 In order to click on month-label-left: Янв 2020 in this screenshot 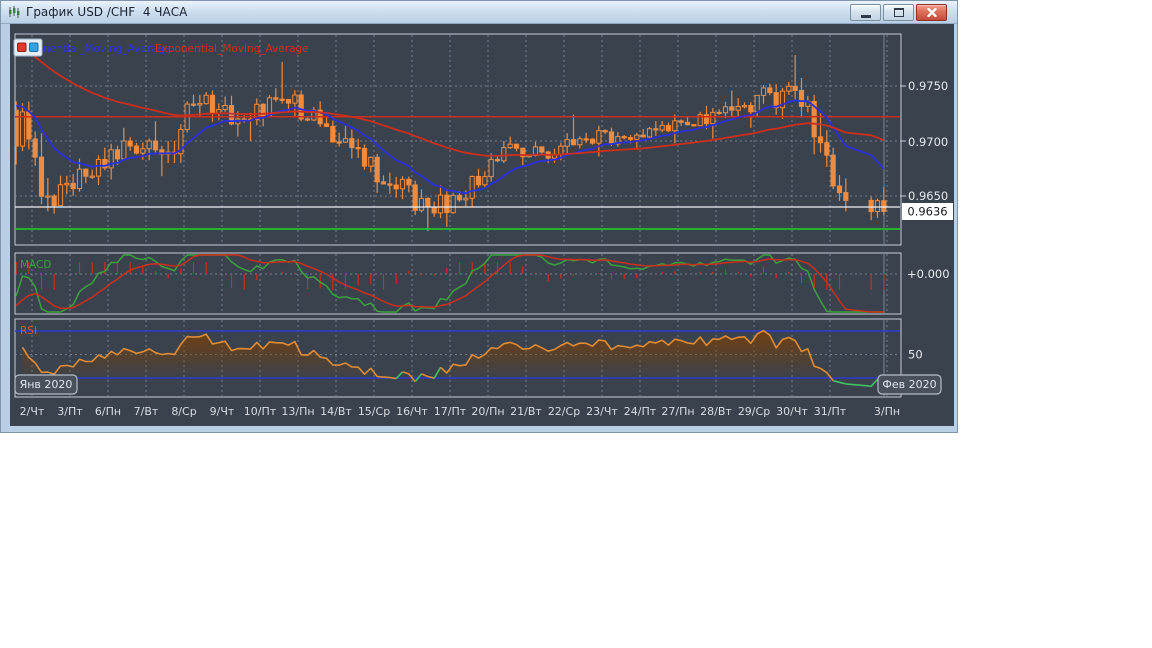, I will do `click(46, 384)`.